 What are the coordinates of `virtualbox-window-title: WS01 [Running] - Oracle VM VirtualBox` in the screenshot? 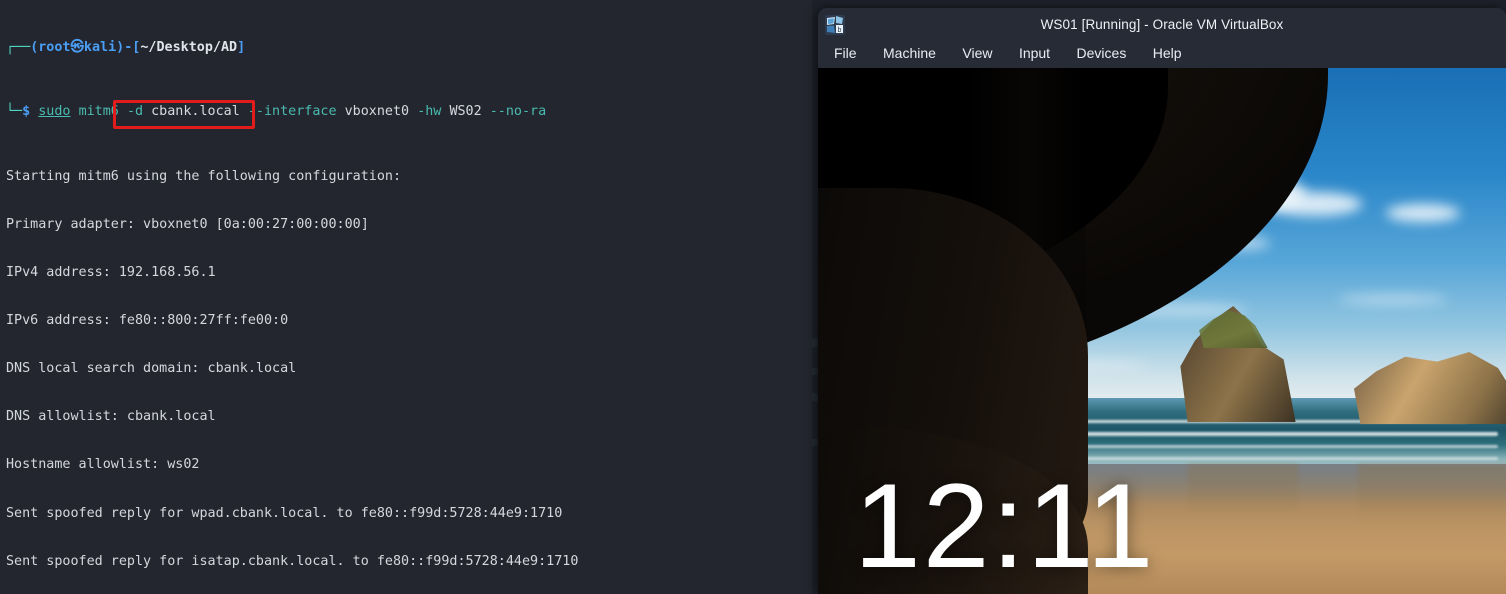 It's located at (1162, 24).